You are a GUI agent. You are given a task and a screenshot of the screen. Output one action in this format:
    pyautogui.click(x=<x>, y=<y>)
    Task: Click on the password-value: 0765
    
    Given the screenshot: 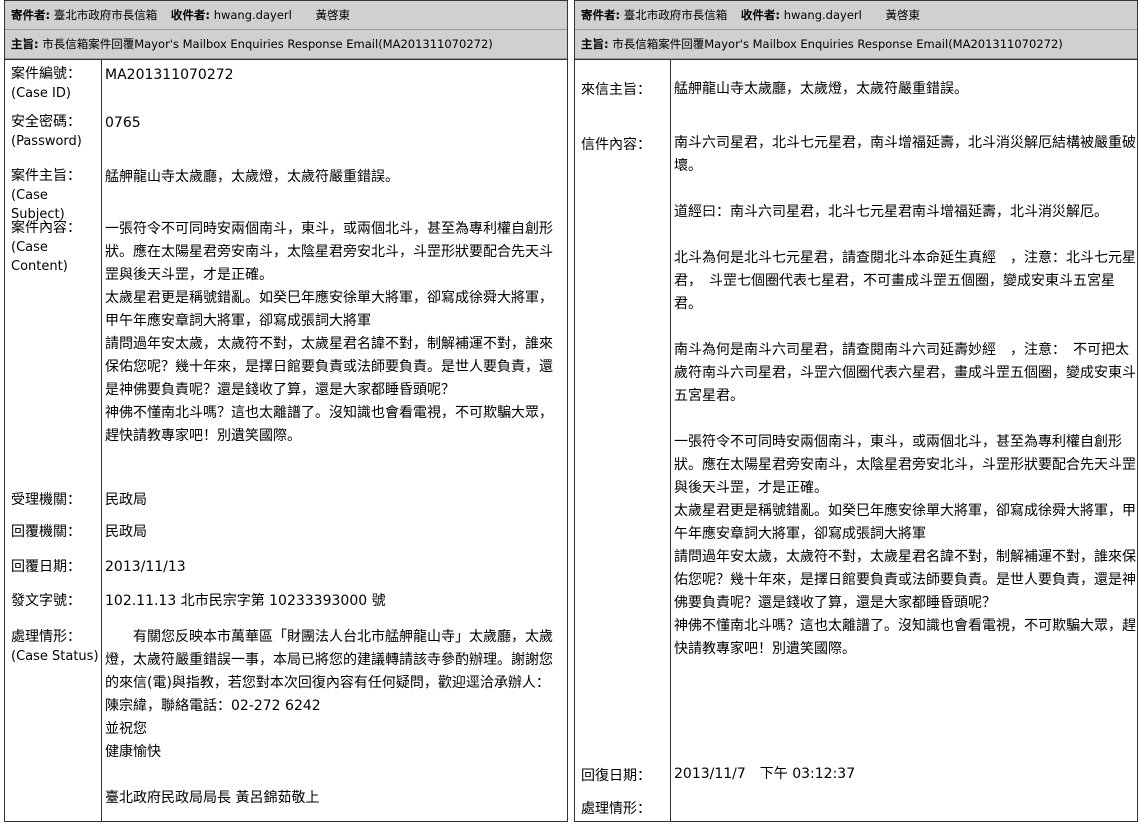 What is the action you would take?
    pyautogui.click(x=123, y=123)
    